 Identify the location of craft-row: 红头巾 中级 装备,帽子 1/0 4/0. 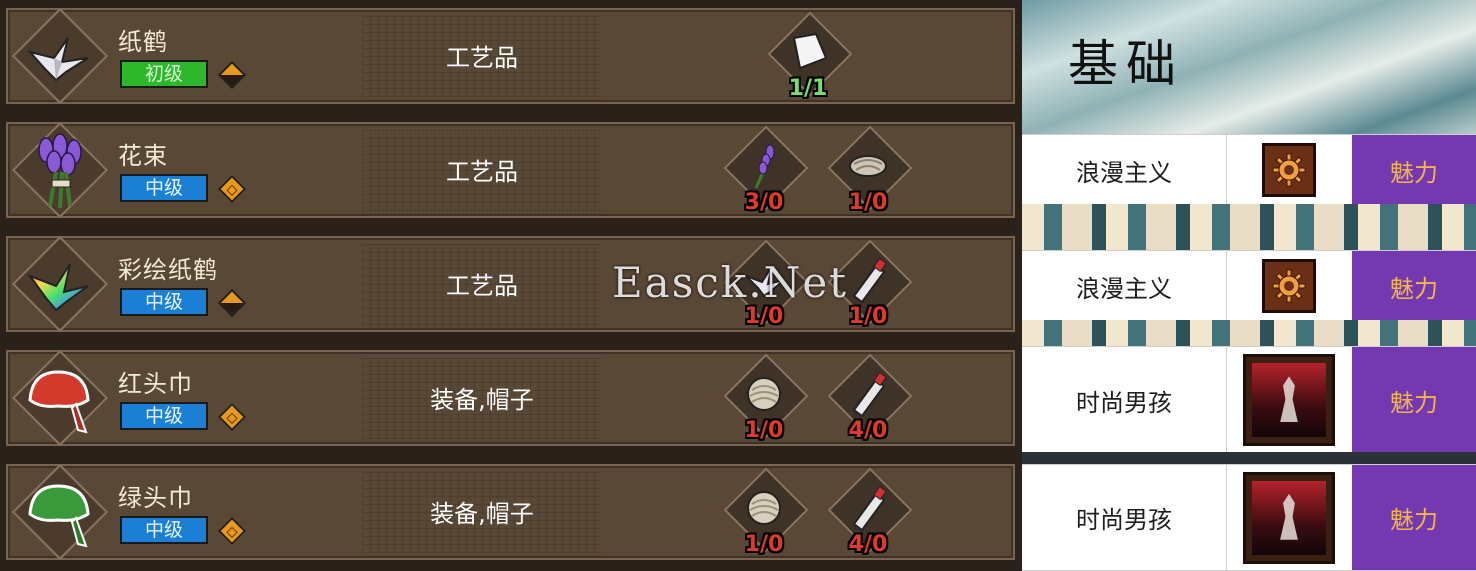
(510, 398).